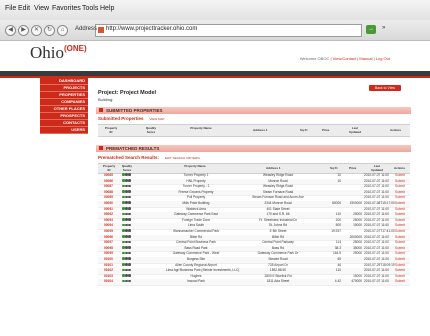  I want to click on forward-icon: ▶, so click(23, 30).